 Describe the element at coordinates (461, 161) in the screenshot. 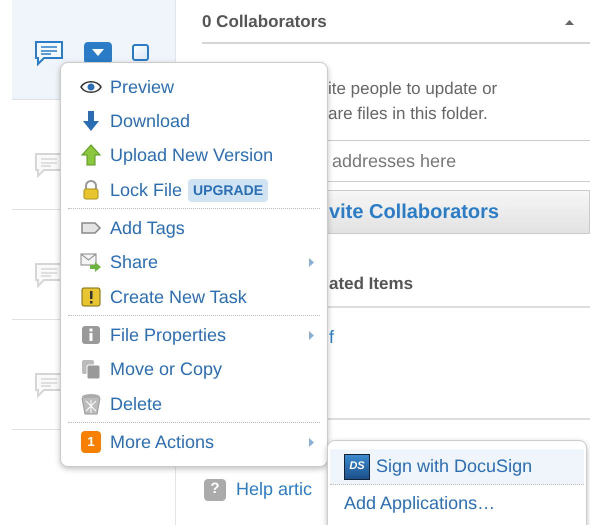

I see `email-field: addresses here` at that location.